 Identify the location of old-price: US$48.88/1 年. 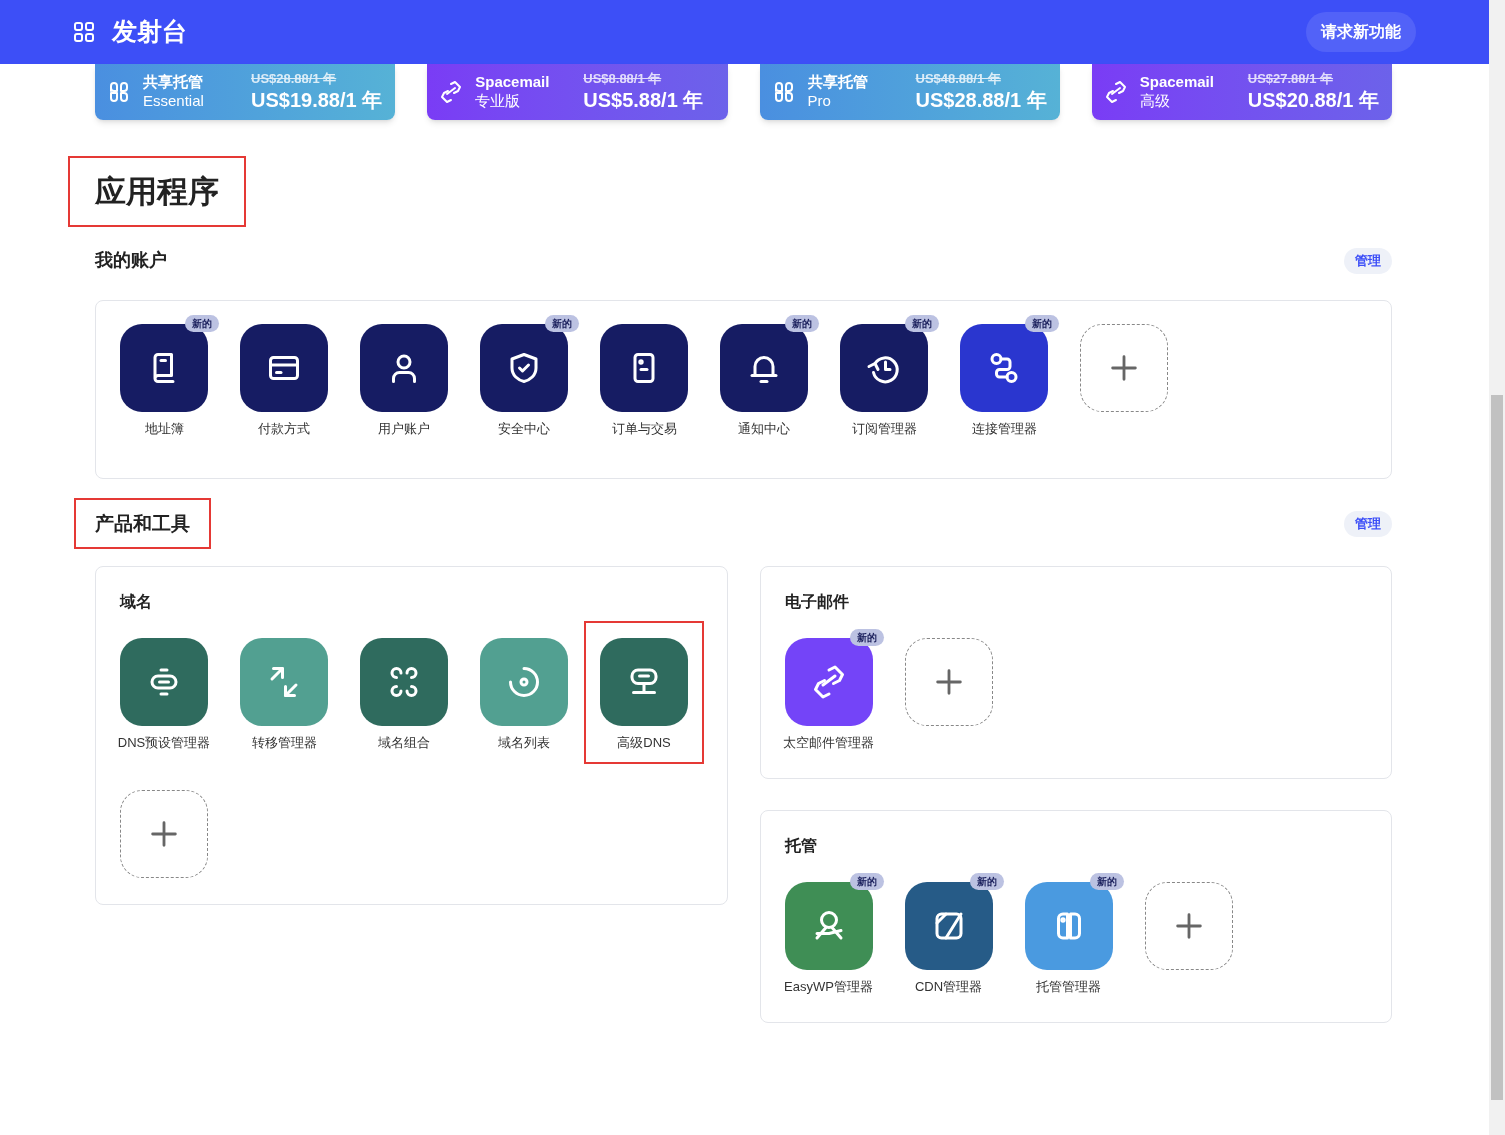
(958, 79).